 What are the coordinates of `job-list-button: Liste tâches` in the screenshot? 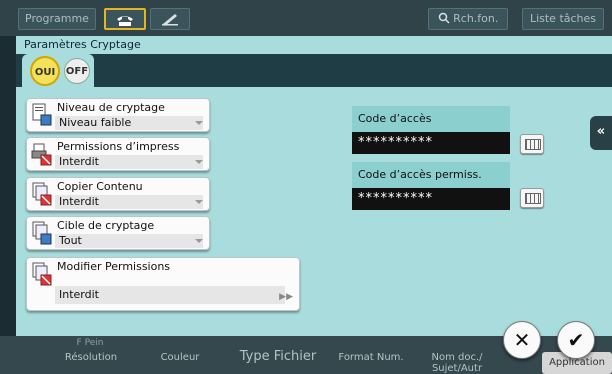 It's located at (563, 19).